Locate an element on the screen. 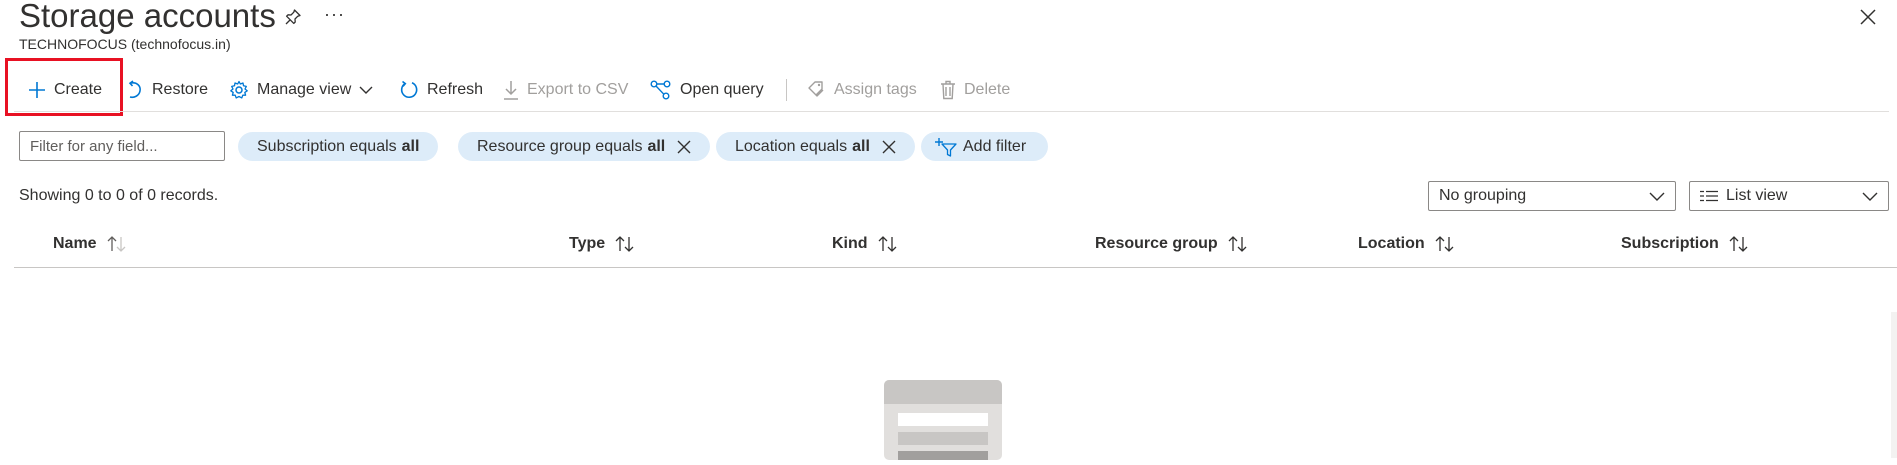 The height and width of the screenshot is (465, 1897). filter-add-icon is located at coordinates (946, 147).